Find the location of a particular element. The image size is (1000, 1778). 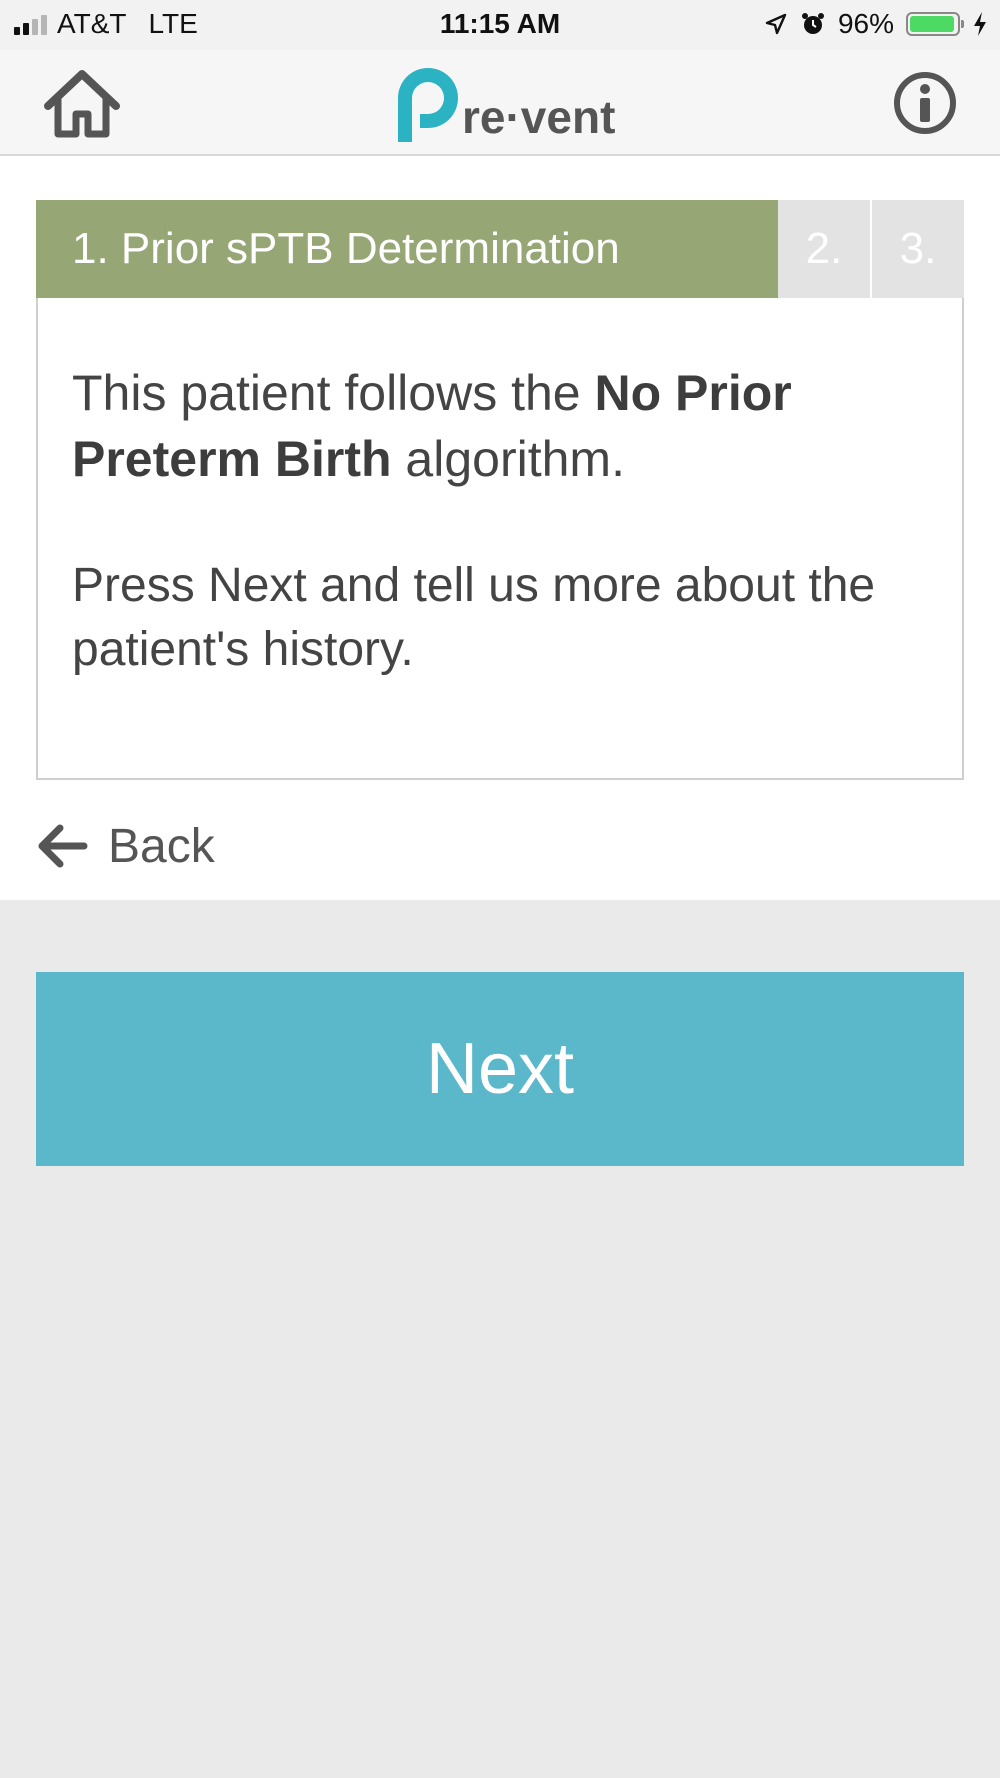

alarm-icon is located at coordinates (812, 23).